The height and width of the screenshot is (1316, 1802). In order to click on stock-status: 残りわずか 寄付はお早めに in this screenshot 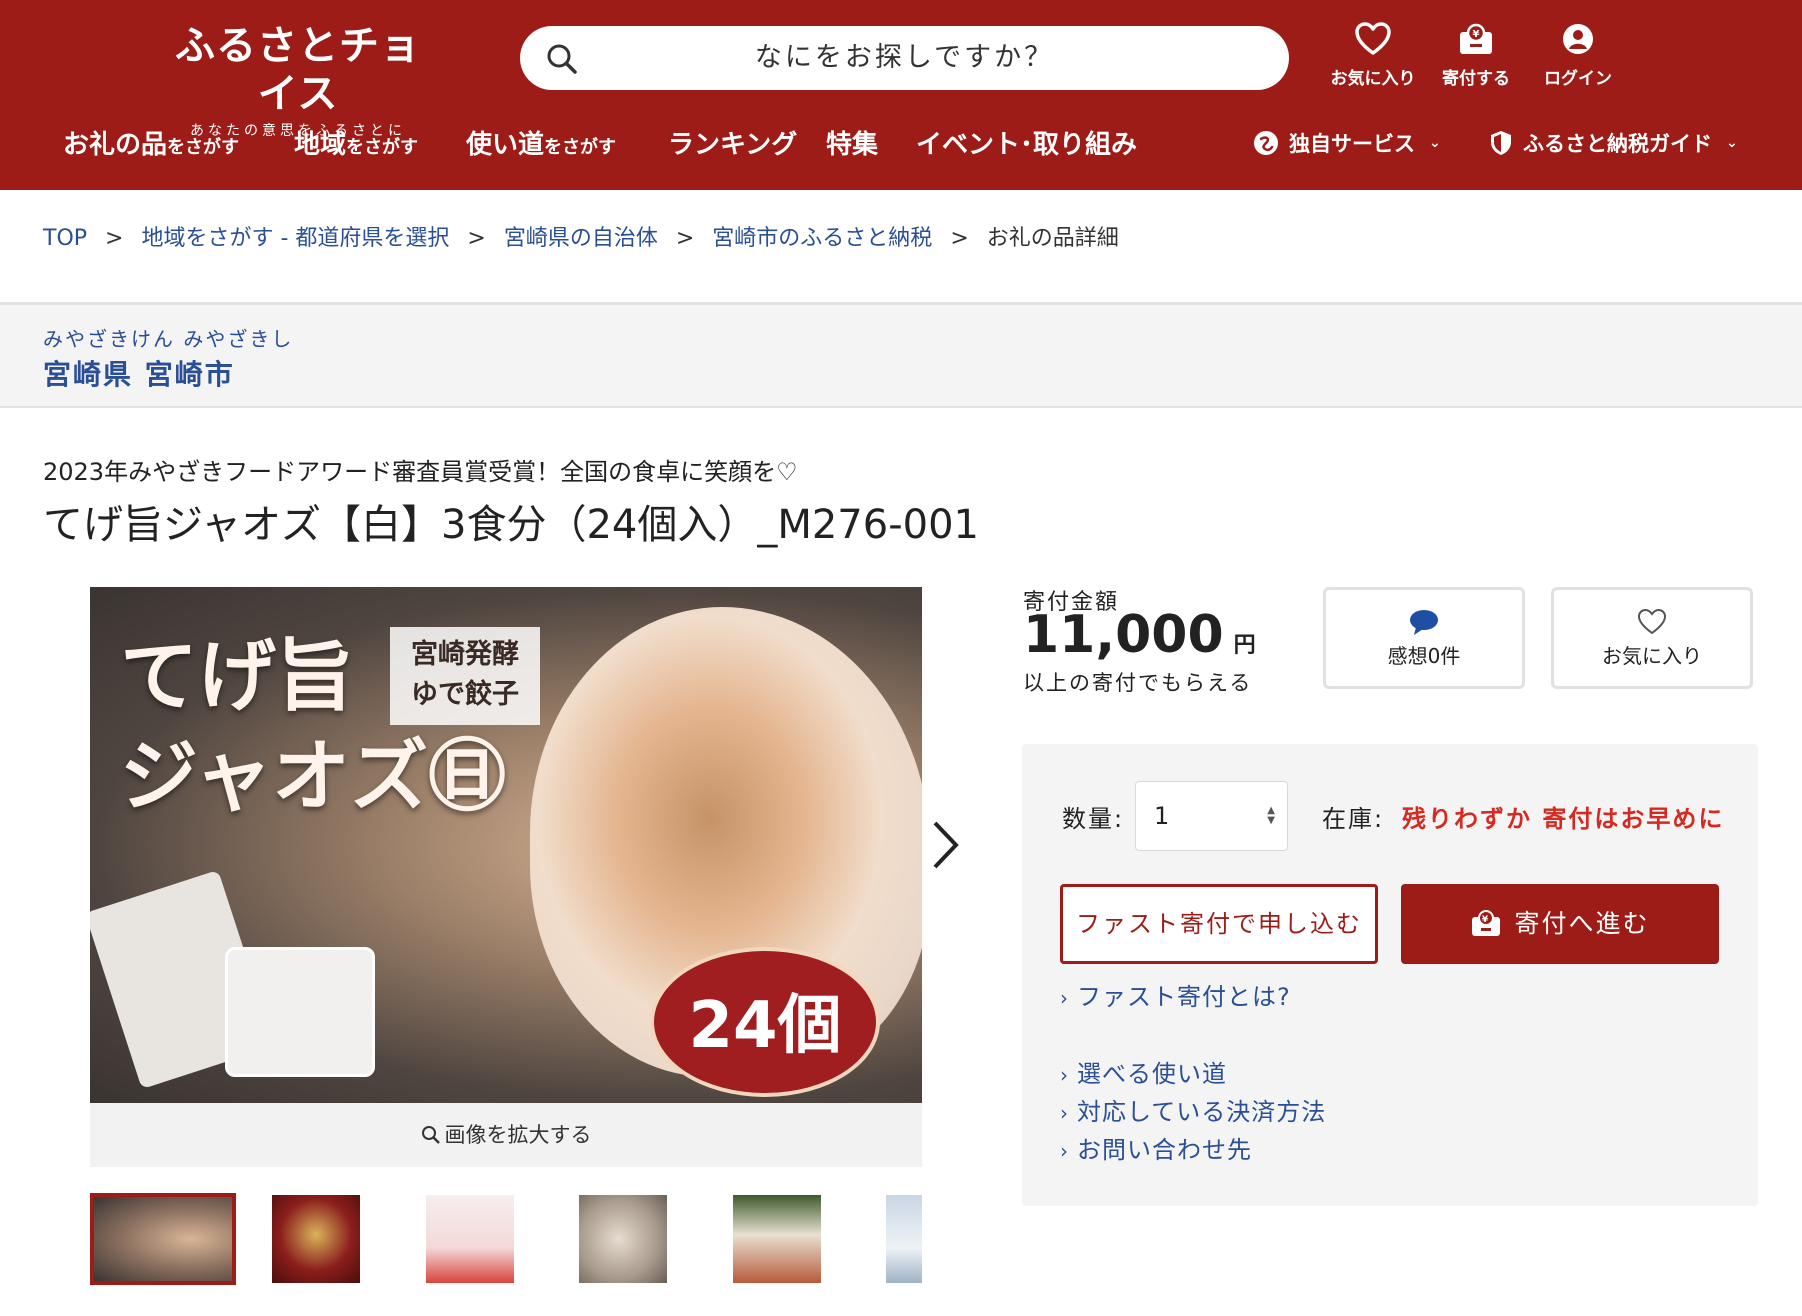, I will do `click(1563, 819)`.